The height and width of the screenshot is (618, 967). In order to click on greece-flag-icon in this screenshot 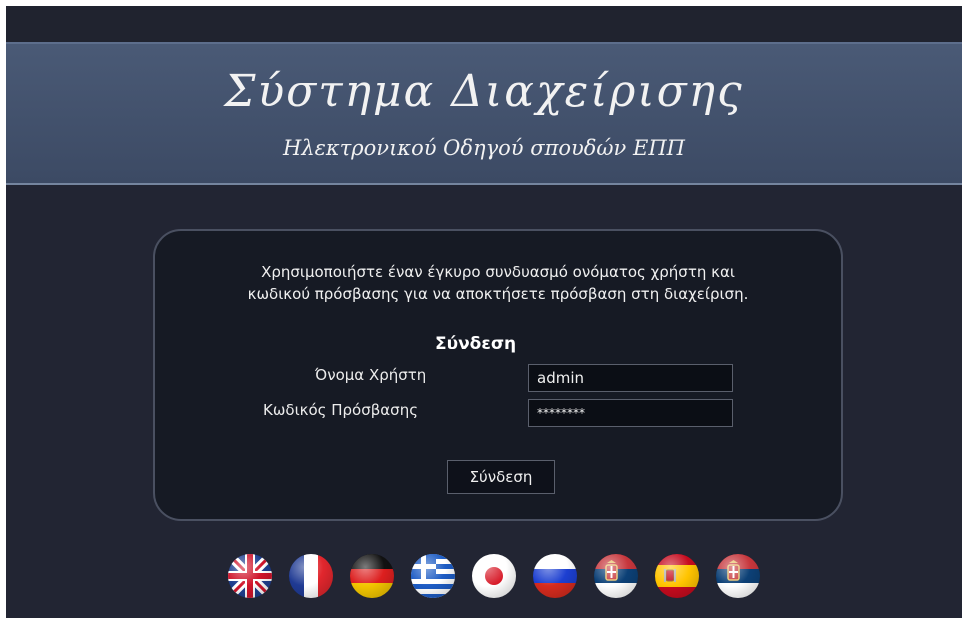, I will do `click(433, 576)`.